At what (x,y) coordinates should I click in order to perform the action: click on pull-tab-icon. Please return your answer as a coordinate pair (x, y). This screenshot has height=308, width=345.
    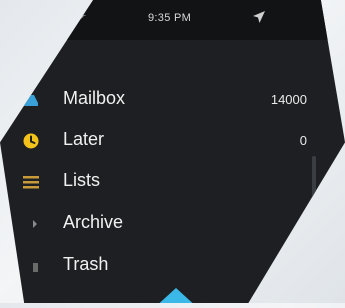
    Looking at the image, I should click on (176, 298).